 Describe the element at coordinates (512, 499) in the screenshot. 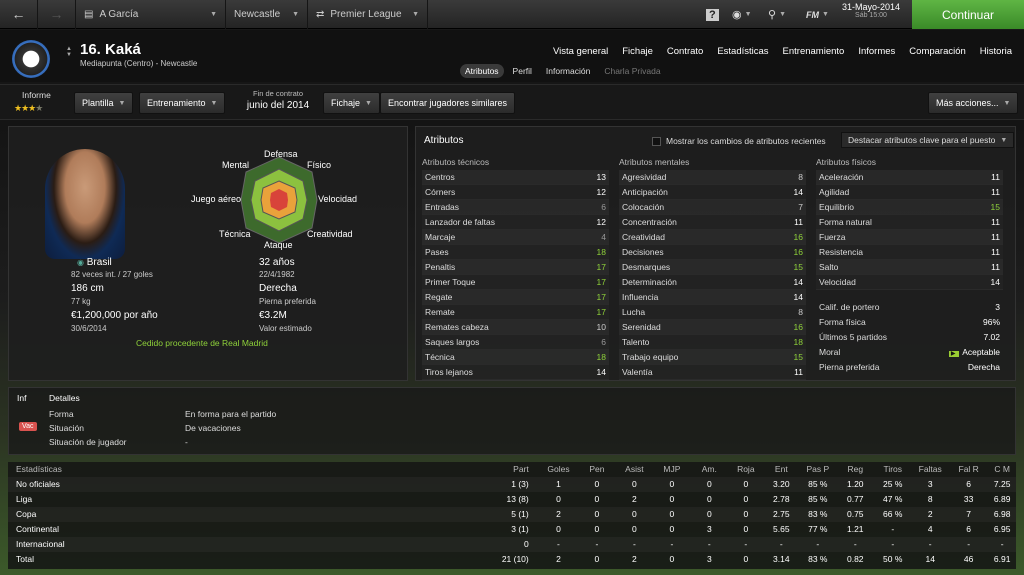

I see `stats-row: Liga 13 (8) 0 0 2 0 0 0 2.78 85 % 0.77 47 % 8 33 6.89` at that location.